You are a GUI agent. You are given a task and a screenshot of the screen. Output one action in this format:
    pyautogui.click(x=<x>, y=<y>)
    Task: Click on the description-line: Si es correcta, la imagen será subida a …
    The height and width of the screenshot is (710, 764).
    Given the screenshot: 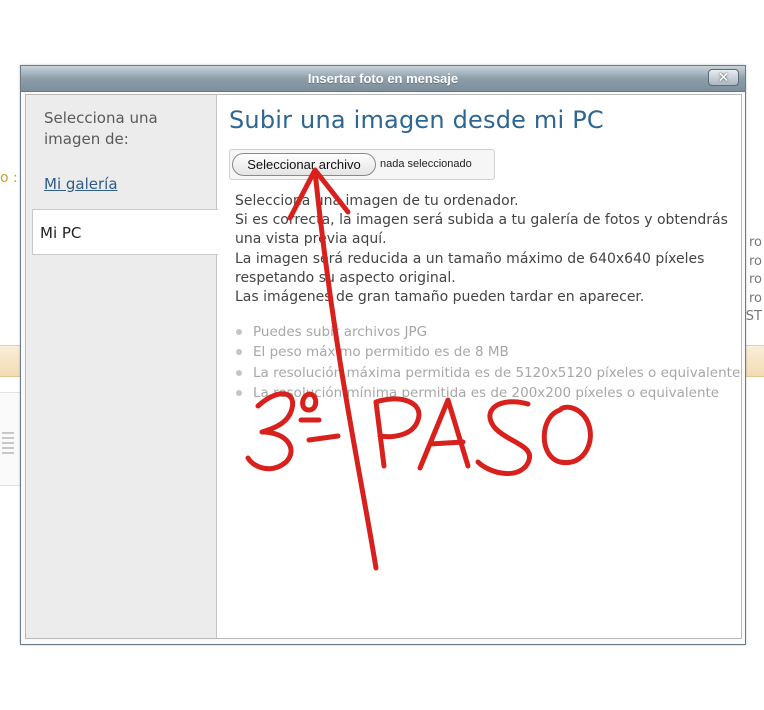 What is the action you would take?
    pyautogui.click(x=481, y=220)
    